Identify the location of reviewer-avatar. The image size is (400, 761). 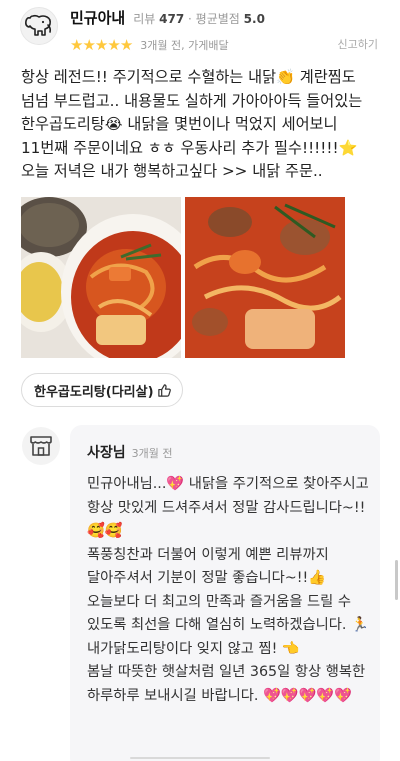
(39, 26).